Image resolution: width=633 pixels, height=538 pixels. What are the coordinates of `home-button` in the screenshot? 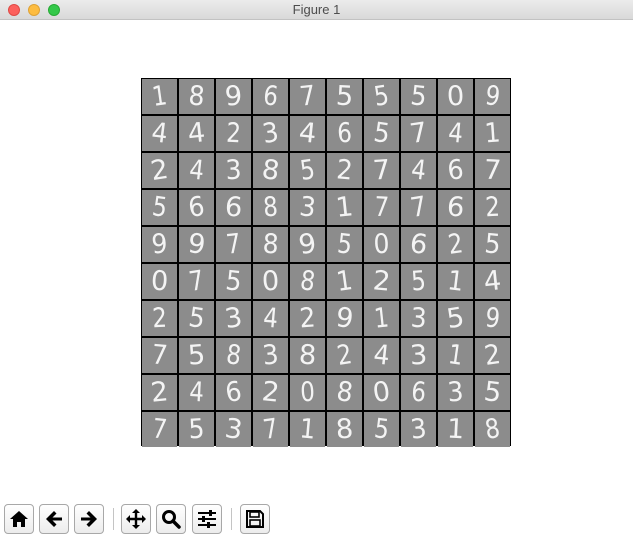 It's located at (19, 519).